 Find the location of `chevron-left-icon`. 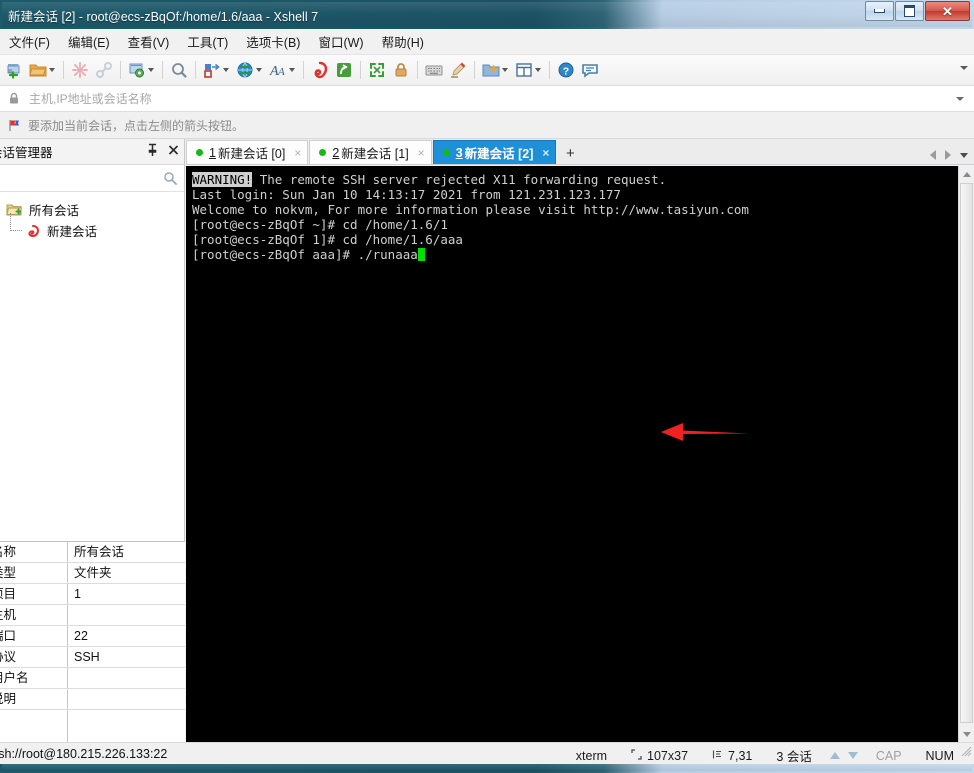

chevron-left-icon is located at coordinates (933, 155).